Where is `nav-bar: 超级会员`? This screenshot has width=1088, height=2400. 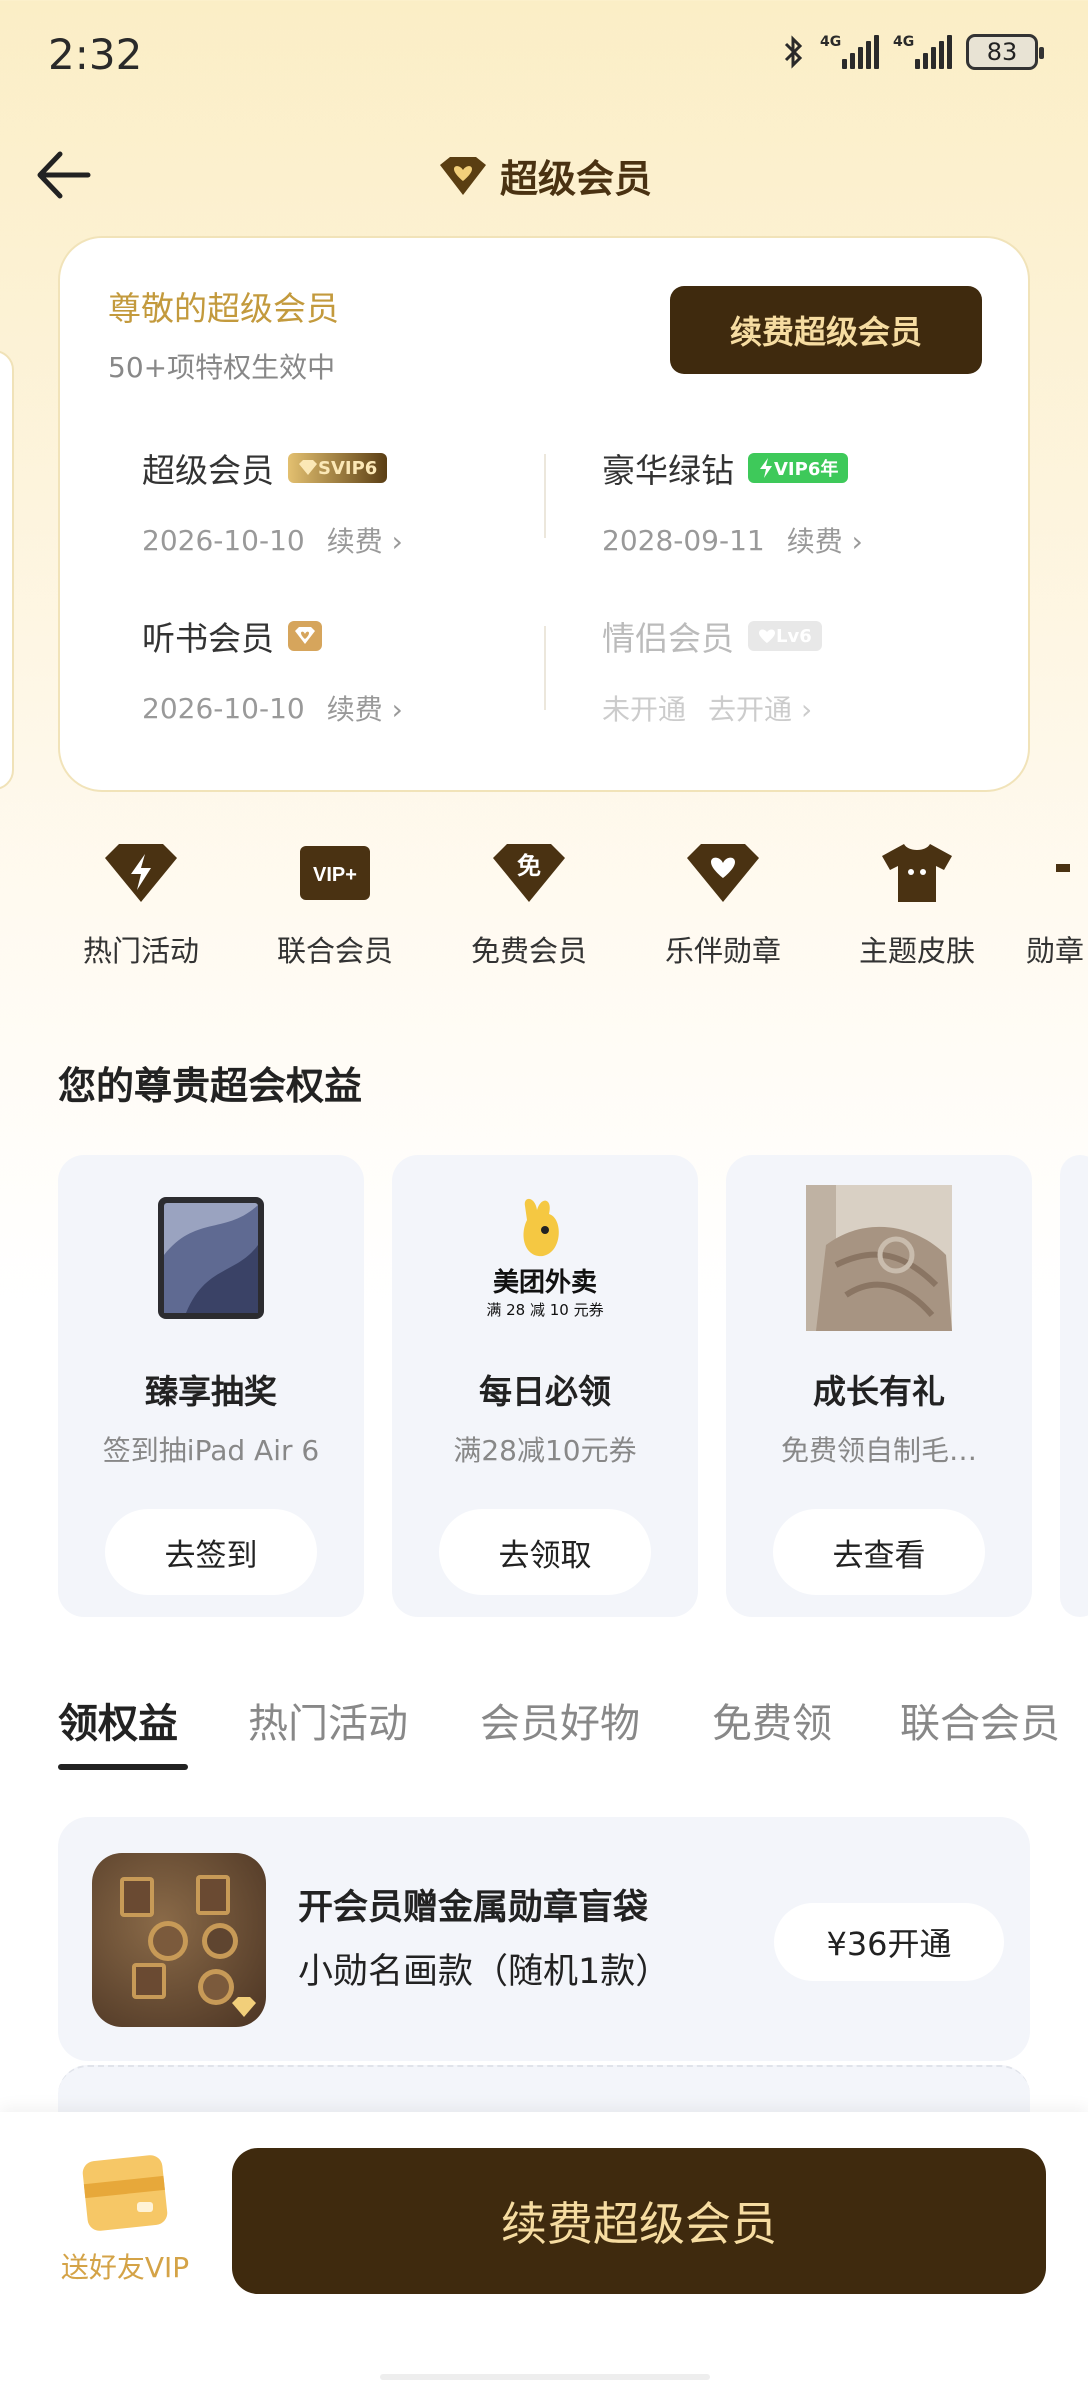
nav-bar: 超级会员 is located at coordinates (544, 175).